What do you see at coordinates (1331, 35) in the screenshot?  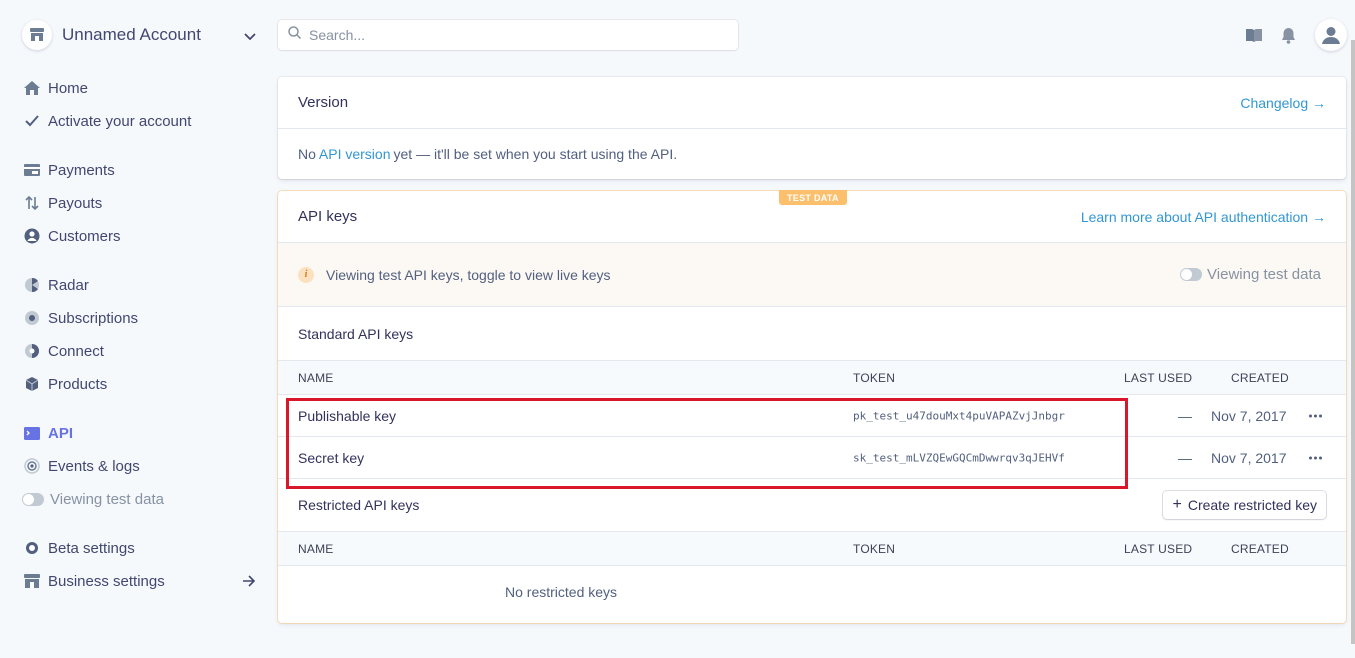 I see `avatar` at bounding box center [1331, 35].